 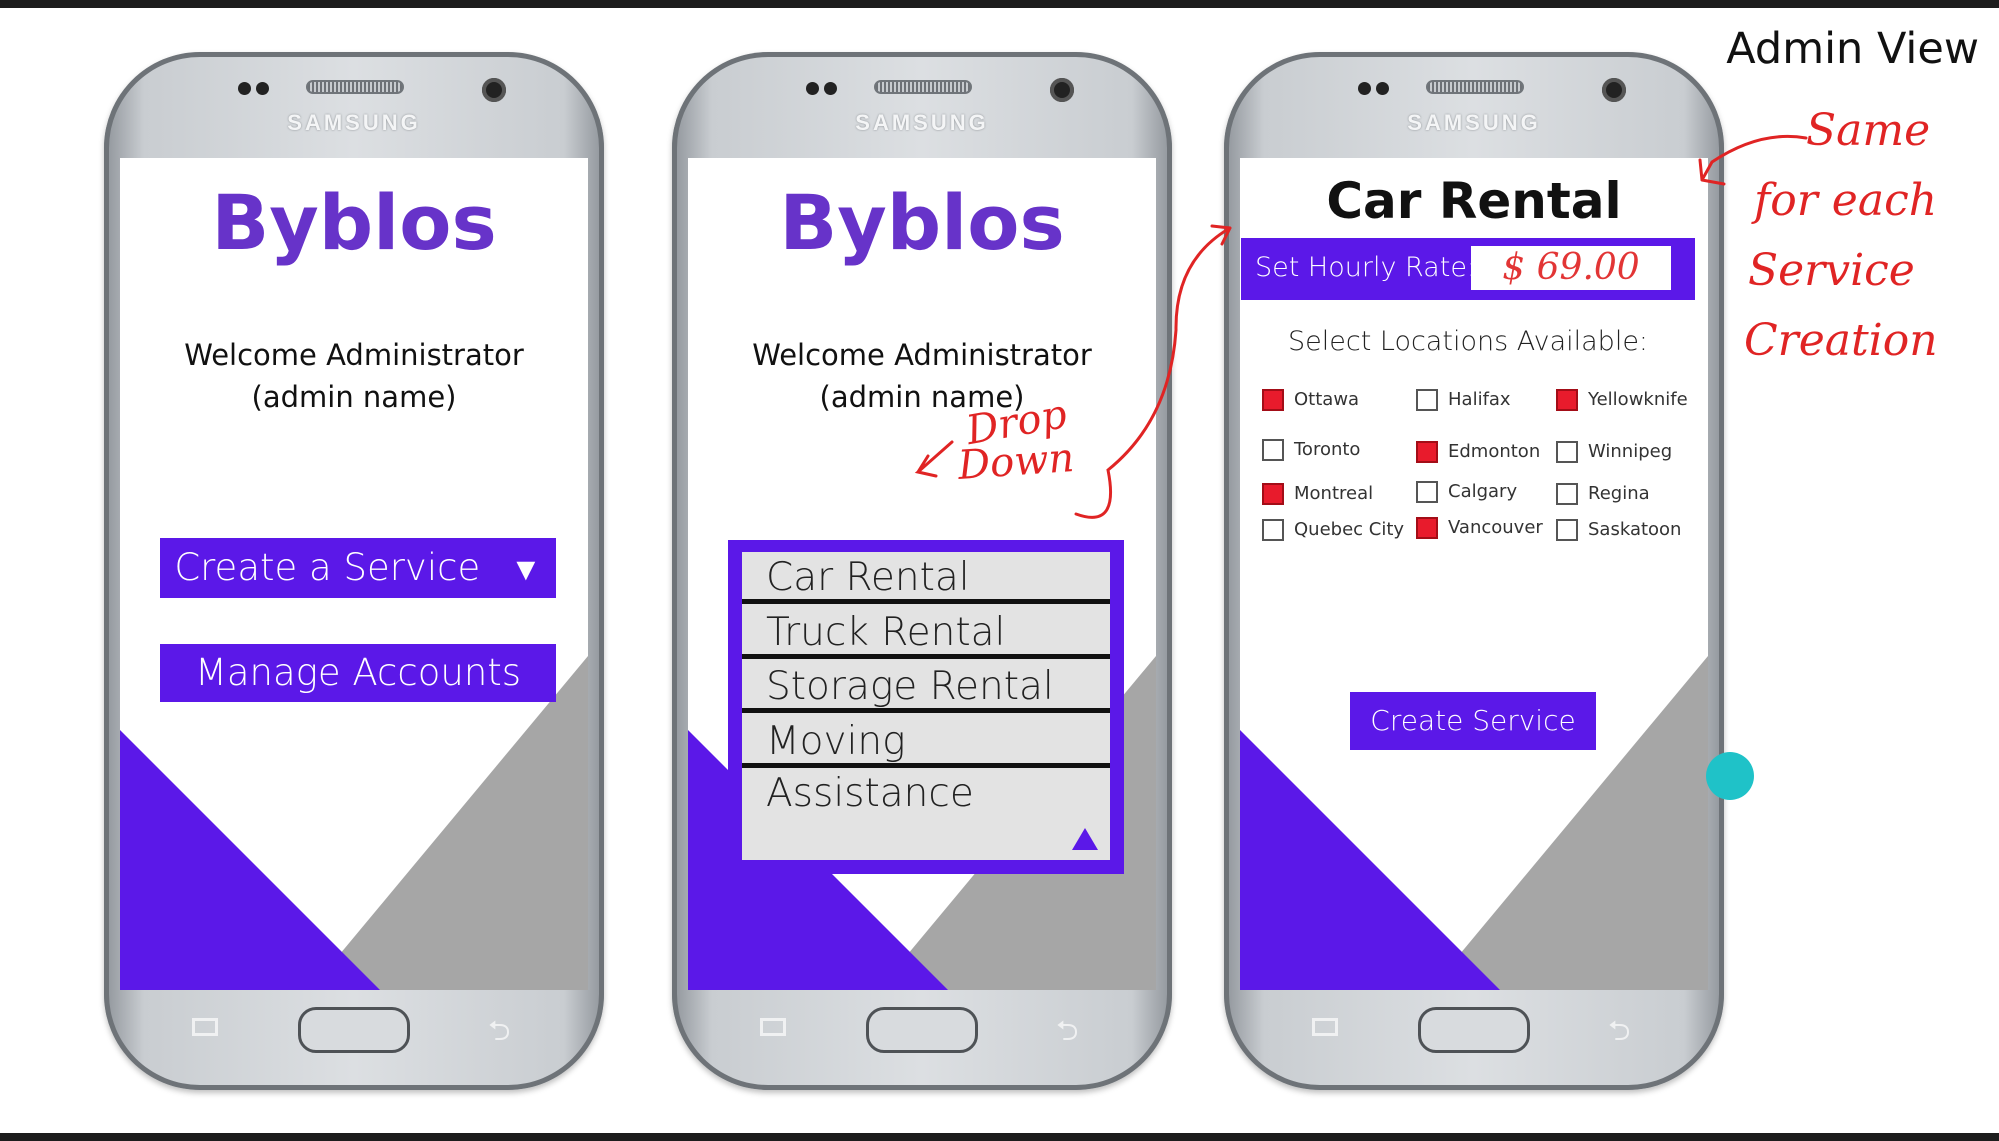 What do you see at coordinates (1016, 462) in the screenshot?
I see `annotation-line: Down` at bounding box center [1016, 462].